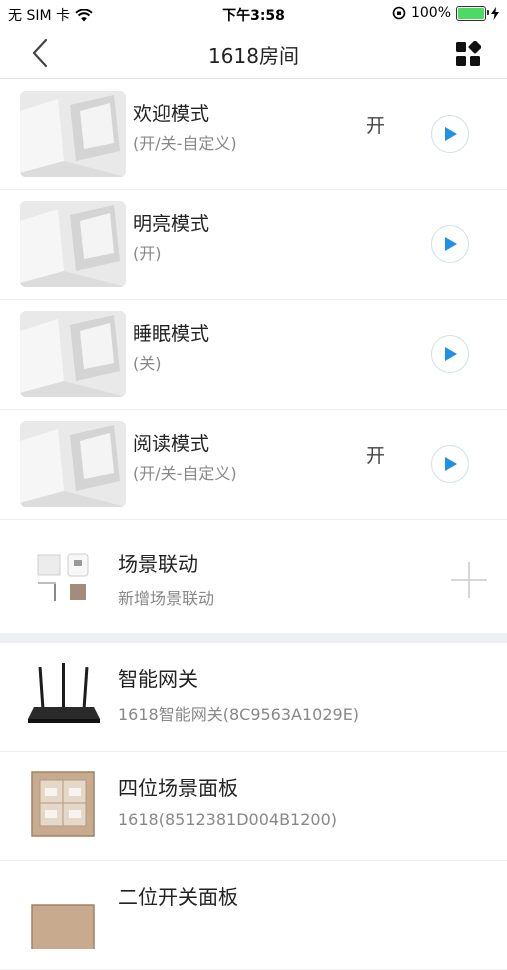 The width and height of the screenshot is (507, 970). I want to click on device-name: 智能网关, so click(158, 679).